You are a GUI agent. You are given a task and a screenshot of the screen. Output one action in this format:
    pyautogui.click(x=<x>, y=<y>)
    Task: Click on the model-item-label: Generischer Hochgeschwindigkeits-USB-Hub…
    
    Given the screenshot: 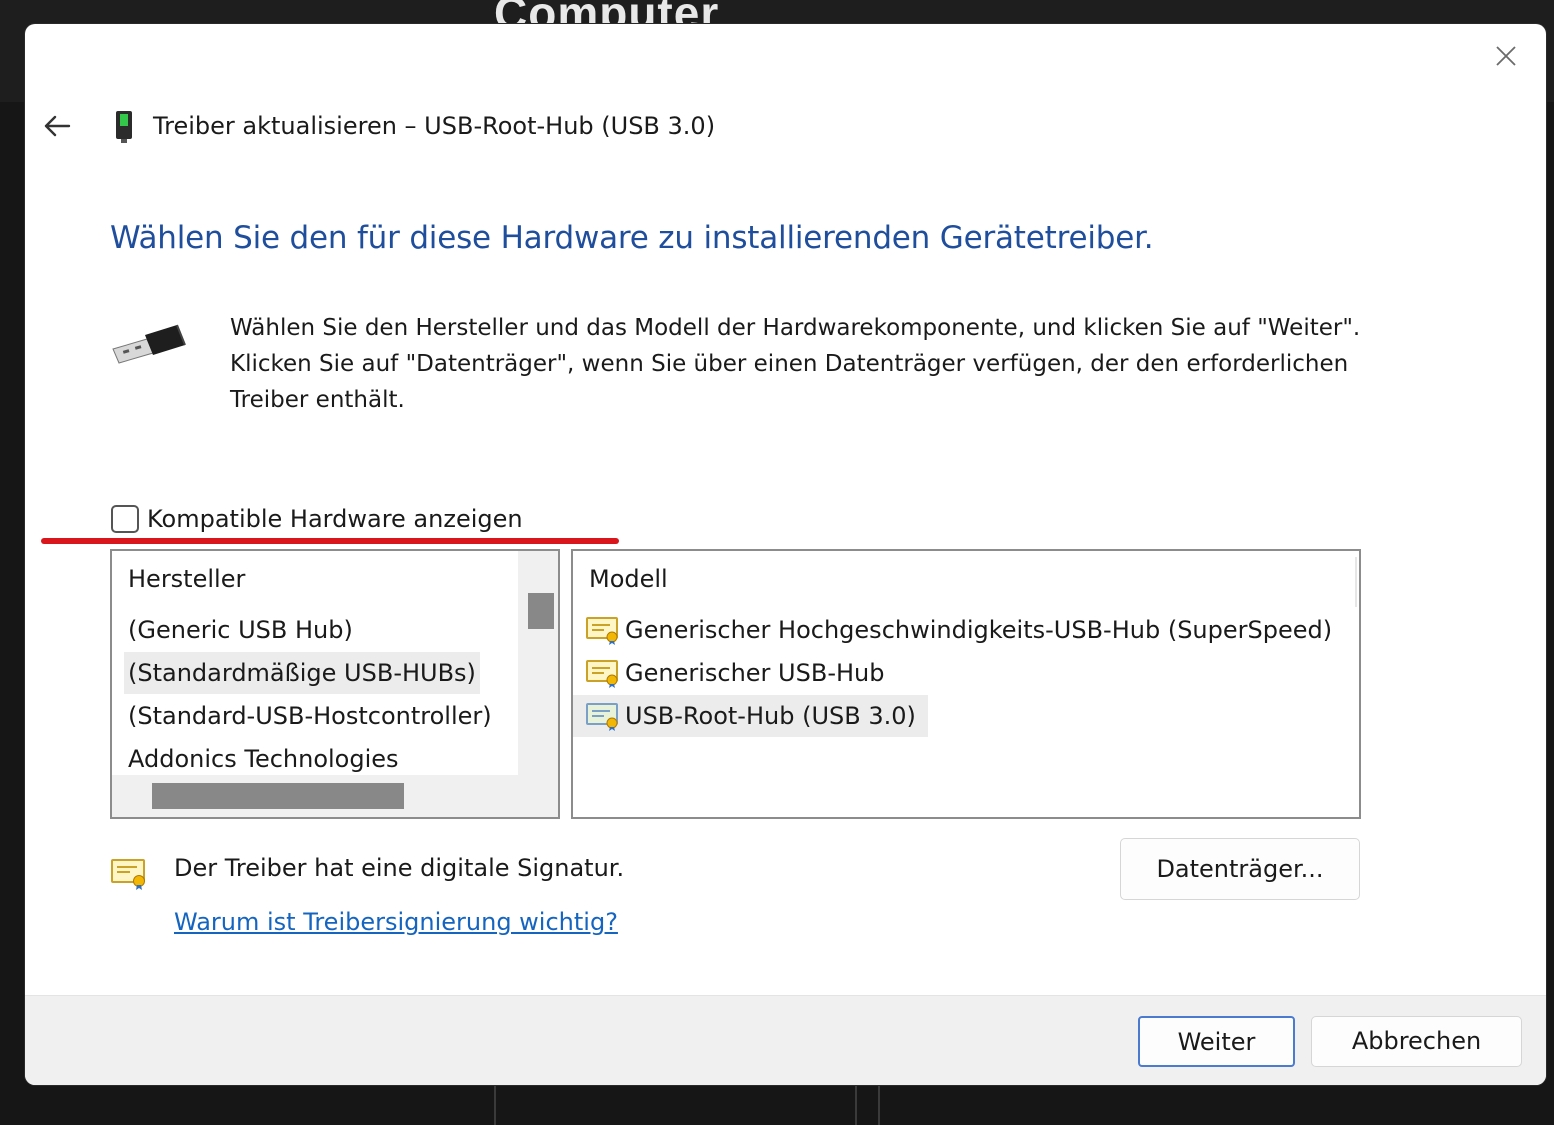 What is the action you would take?
    pyautogui.click(x=979, y=630)
    